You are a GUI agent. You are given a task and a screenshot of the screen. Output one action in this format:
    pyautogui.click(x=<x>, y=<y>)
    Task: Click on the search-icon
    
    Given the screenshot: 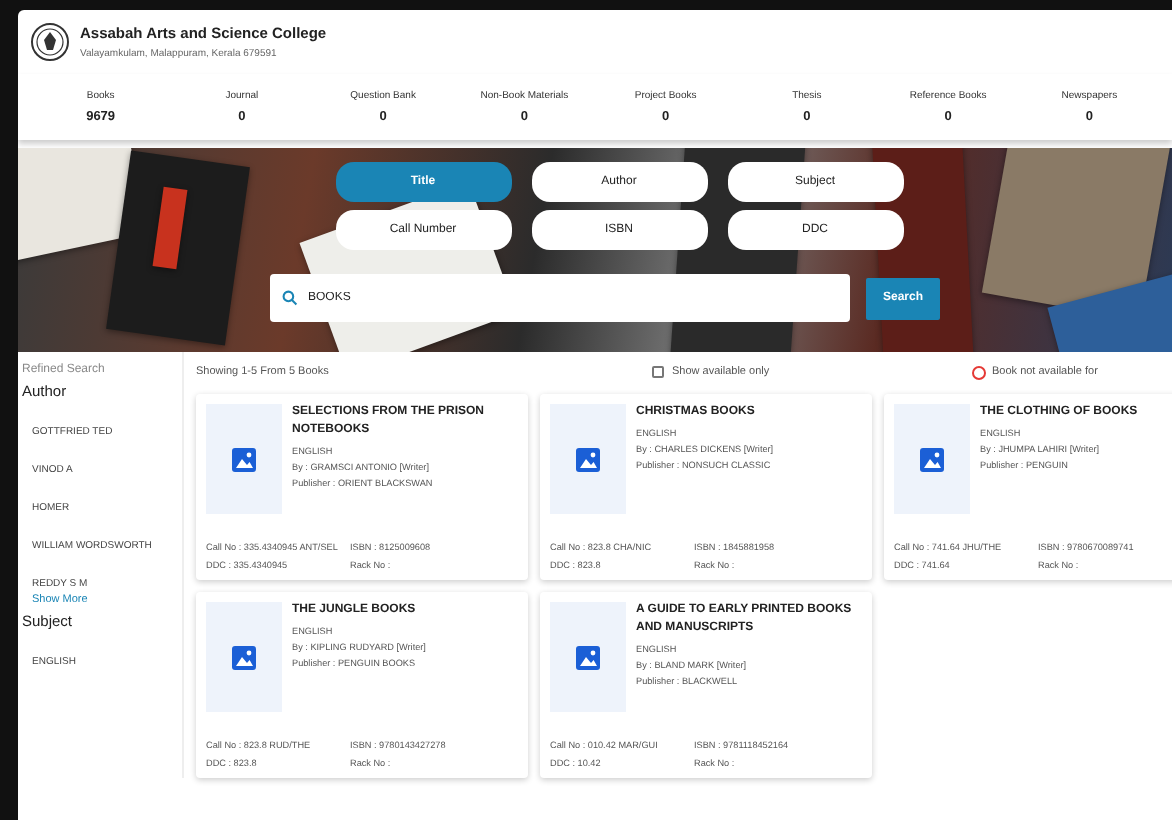 What is the action you would take?
    pyautogui.click(x=290, y=298)
    